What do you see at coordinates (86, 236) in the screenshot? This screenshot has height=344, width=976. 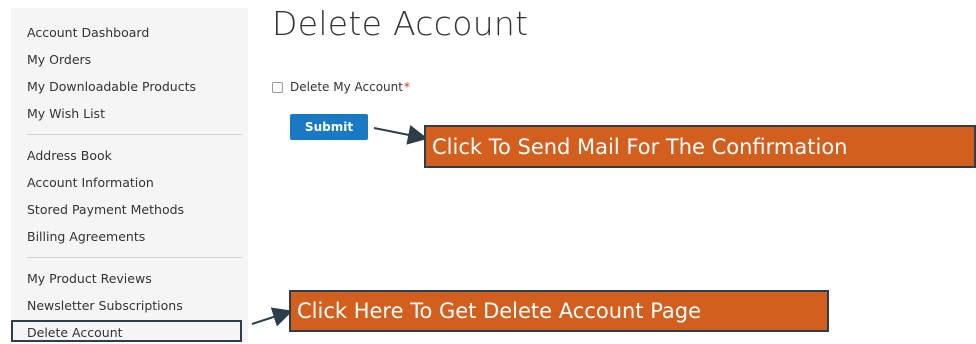 I see `sidebar-item-billing-agreements: Billing Agreements` at bounding box center [86, 236].